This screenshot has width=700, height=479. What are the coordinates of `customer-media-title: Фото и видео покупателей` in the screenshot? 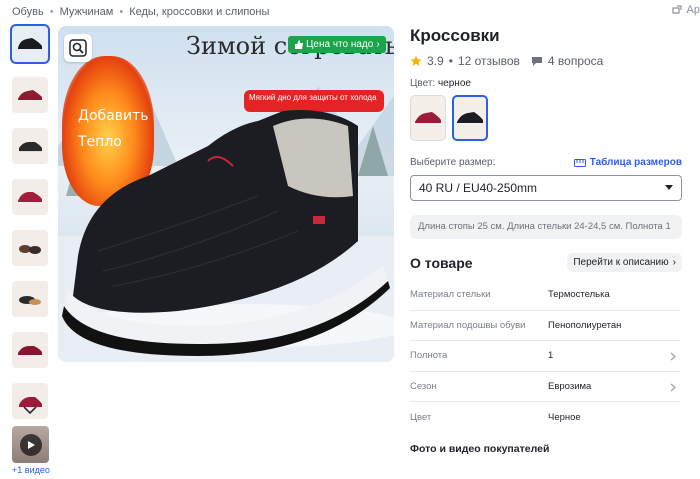 It's located at (480, 448).